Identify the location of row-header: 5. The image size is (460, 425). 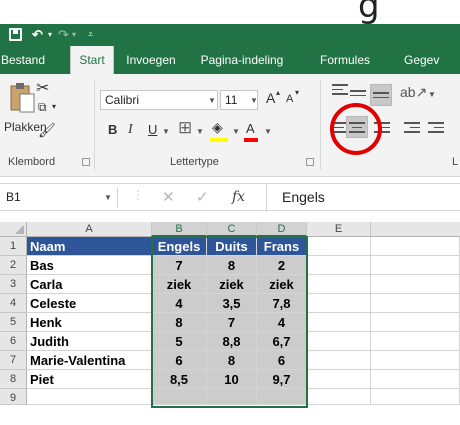
(13, 322).